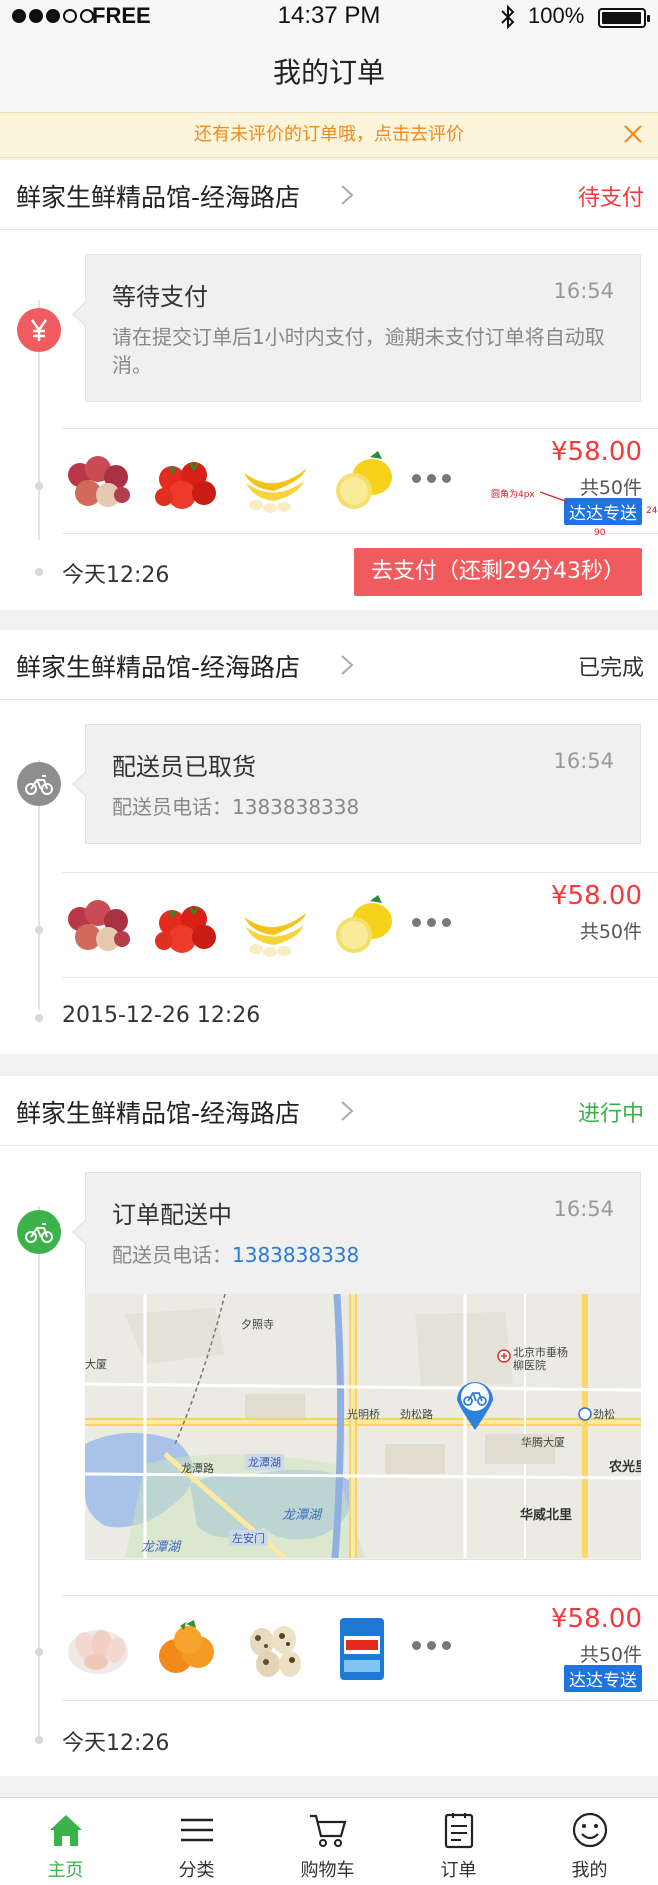 The width and height of the screenshot is (658, 1885). What do you see at coordinates (546, 1515) in the screenshot?
I see `map-label: 华威北里` at bounding box center [546, 1515].